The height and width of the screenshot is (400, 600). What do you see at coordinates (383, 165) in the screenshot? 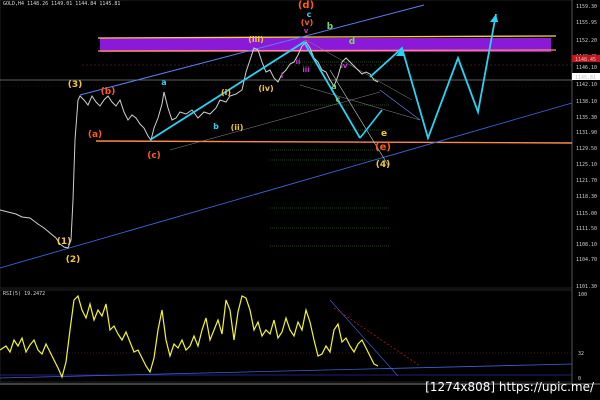
I see `wave-label: (4)` at bounding box center [383, 165].